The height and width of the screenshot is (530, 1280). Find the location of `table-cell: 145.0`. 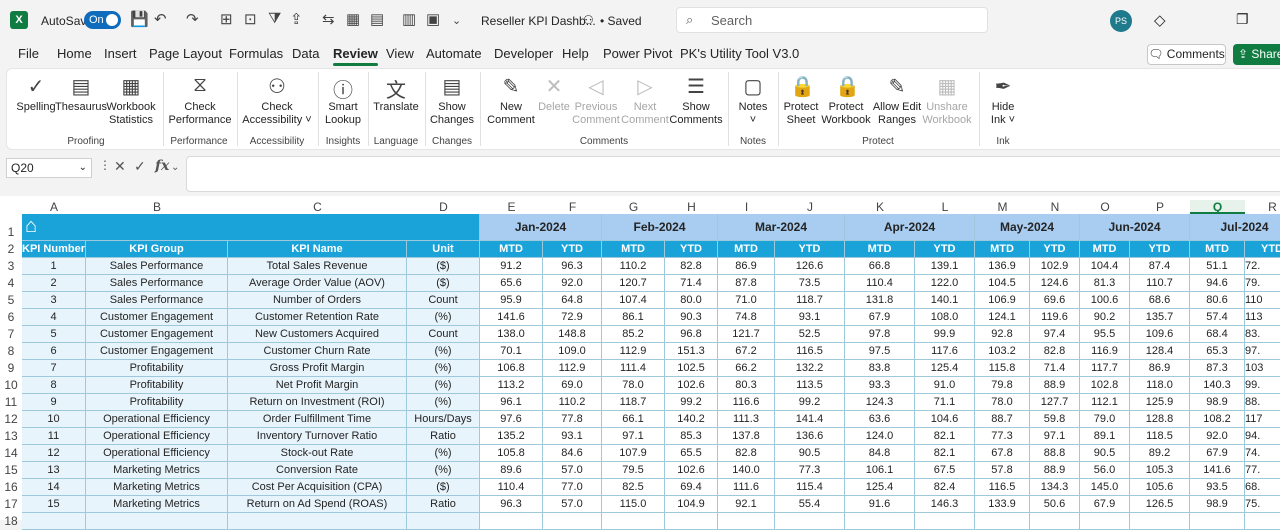

table-cell: 145.0 is located at coordinates (1105, 487).